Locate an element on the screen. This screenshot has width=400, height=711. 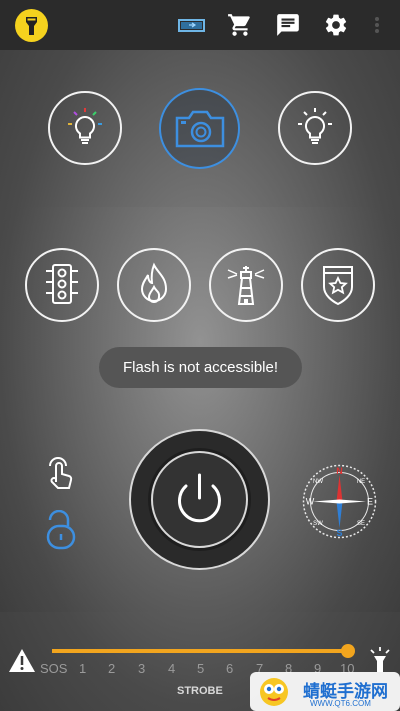
compass-nw: NW is located at coordinates (318, 482).